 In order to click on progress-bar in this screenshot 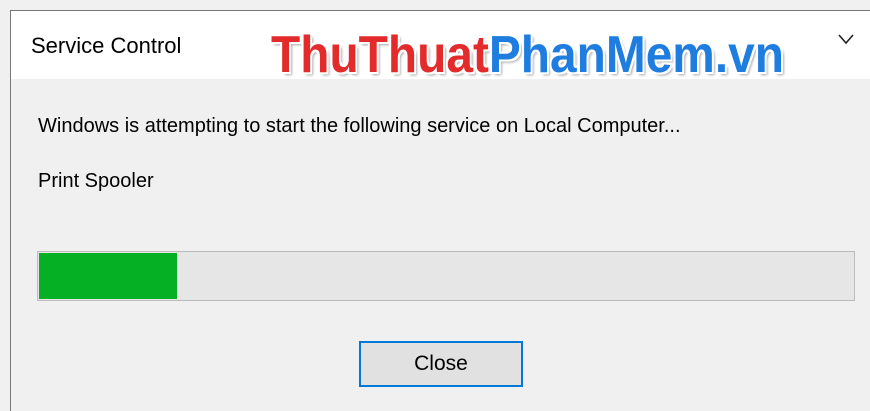, I will do `click(446, 276)`.